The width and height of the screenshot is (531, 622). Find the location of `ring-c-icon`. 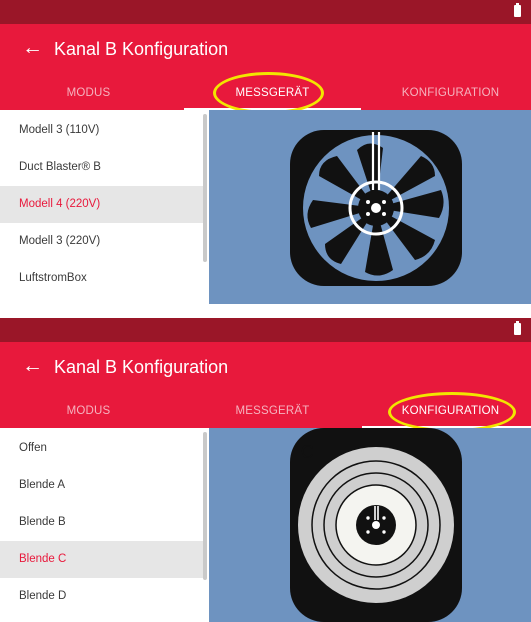

ring-c-icon is located at coordinates (376, 525).